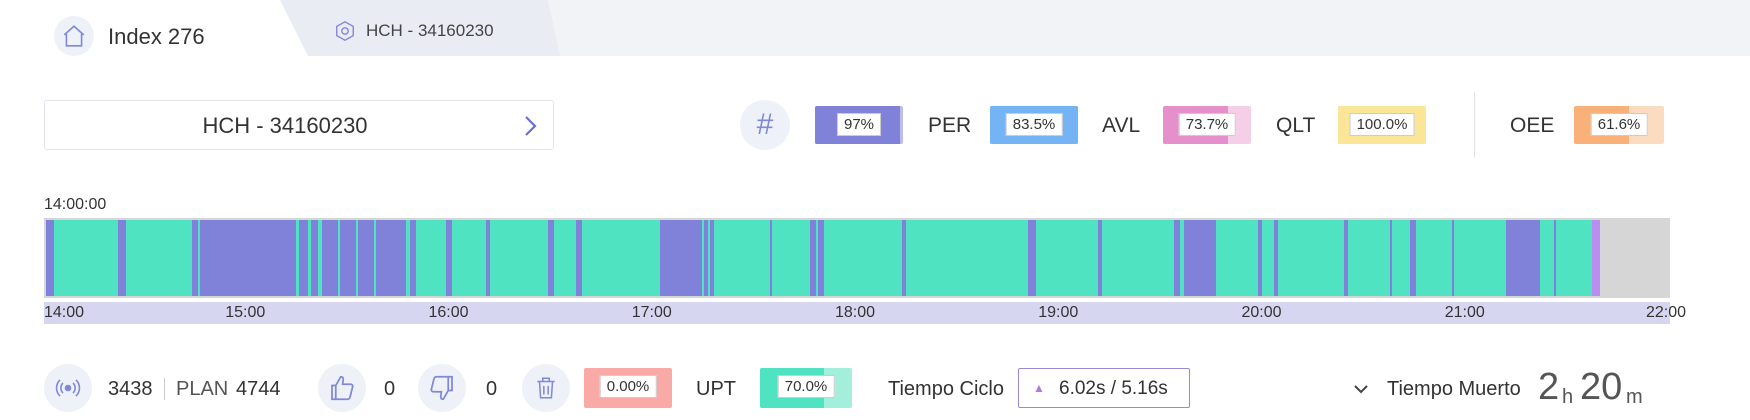  Describe the element at coordinates (1474, 125) in the screenshot. I see `kpi-divider` at that location.